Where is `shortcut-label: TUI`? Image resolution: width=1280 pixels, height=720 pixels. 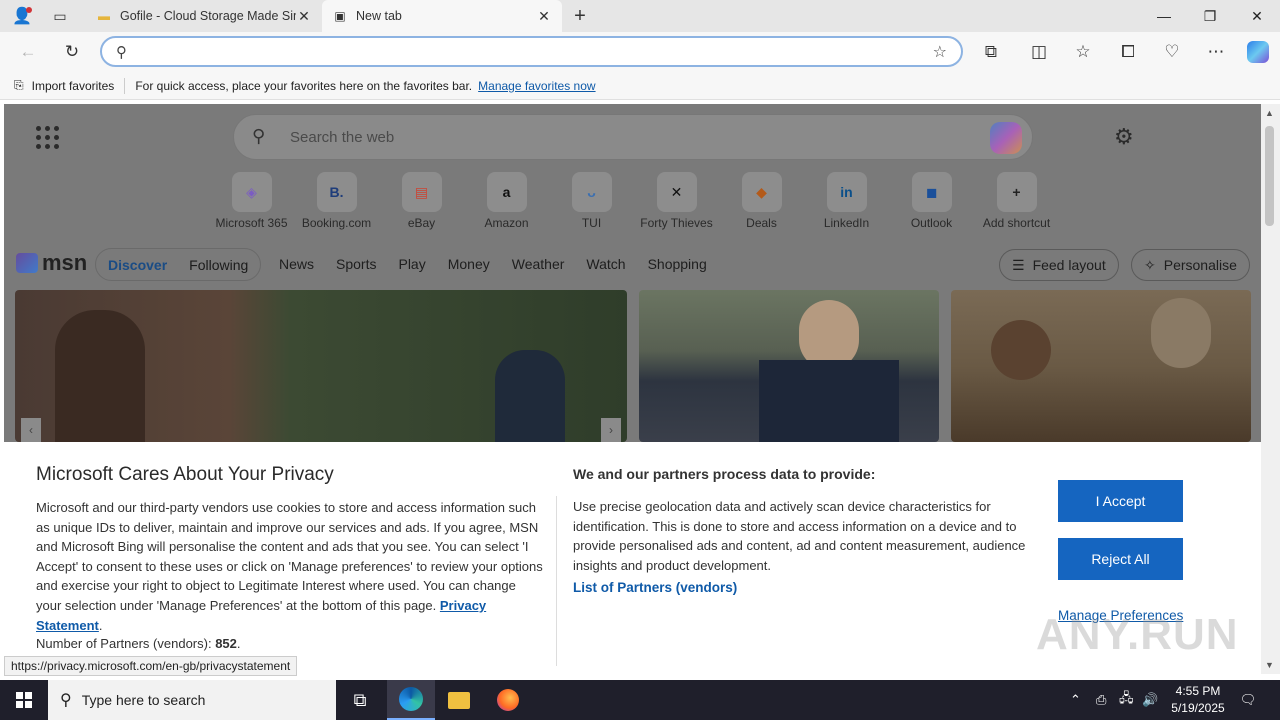 shortcut-label: TUI is located at coordinates (591, 223).